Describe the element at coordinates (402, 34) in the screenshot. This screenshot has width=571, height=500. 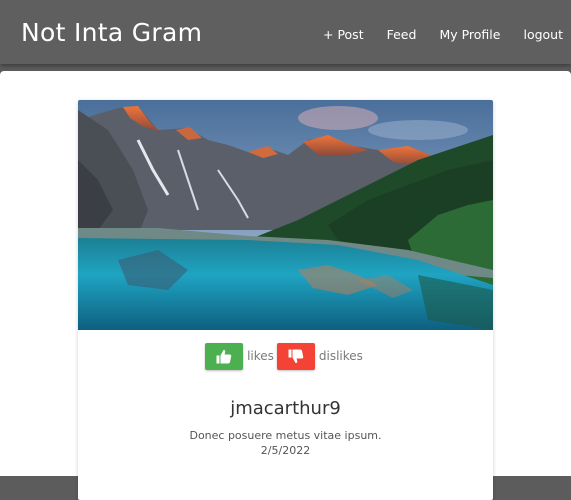
I see `nav-link-feed: Feed` at that location.